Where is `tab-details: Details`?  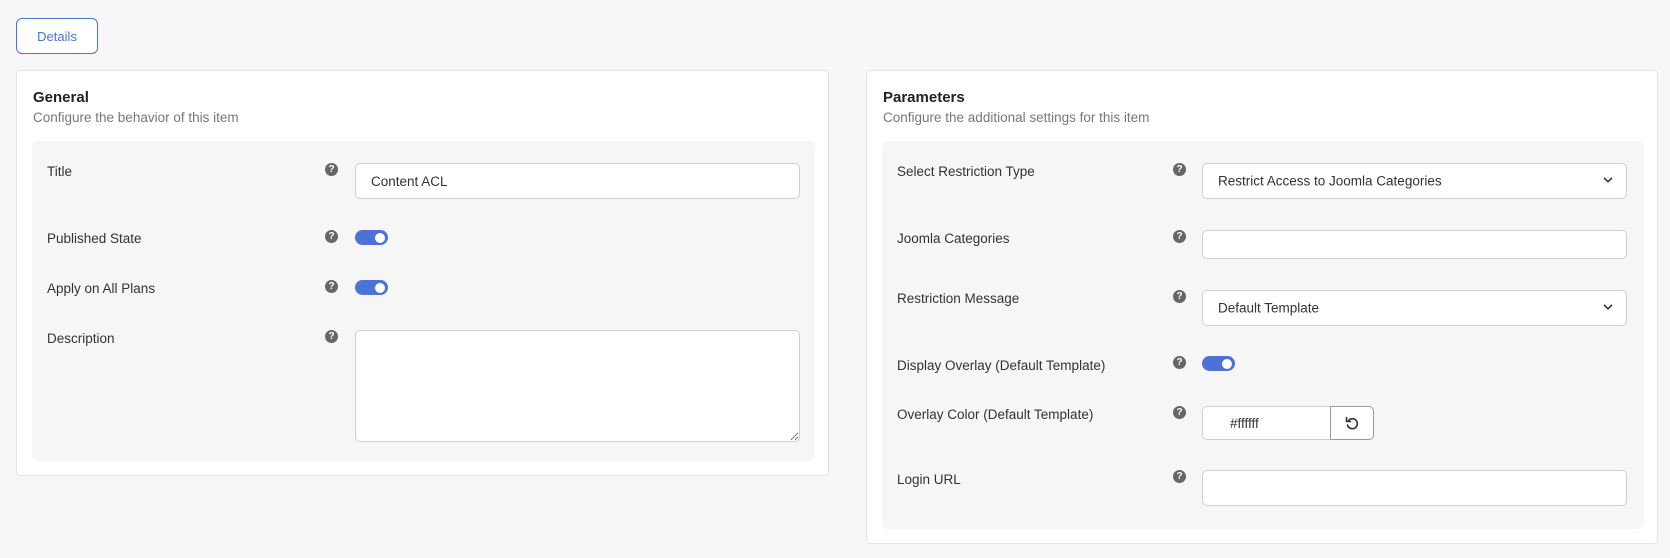 tab-details: Details is located at coordinates (57, 36).